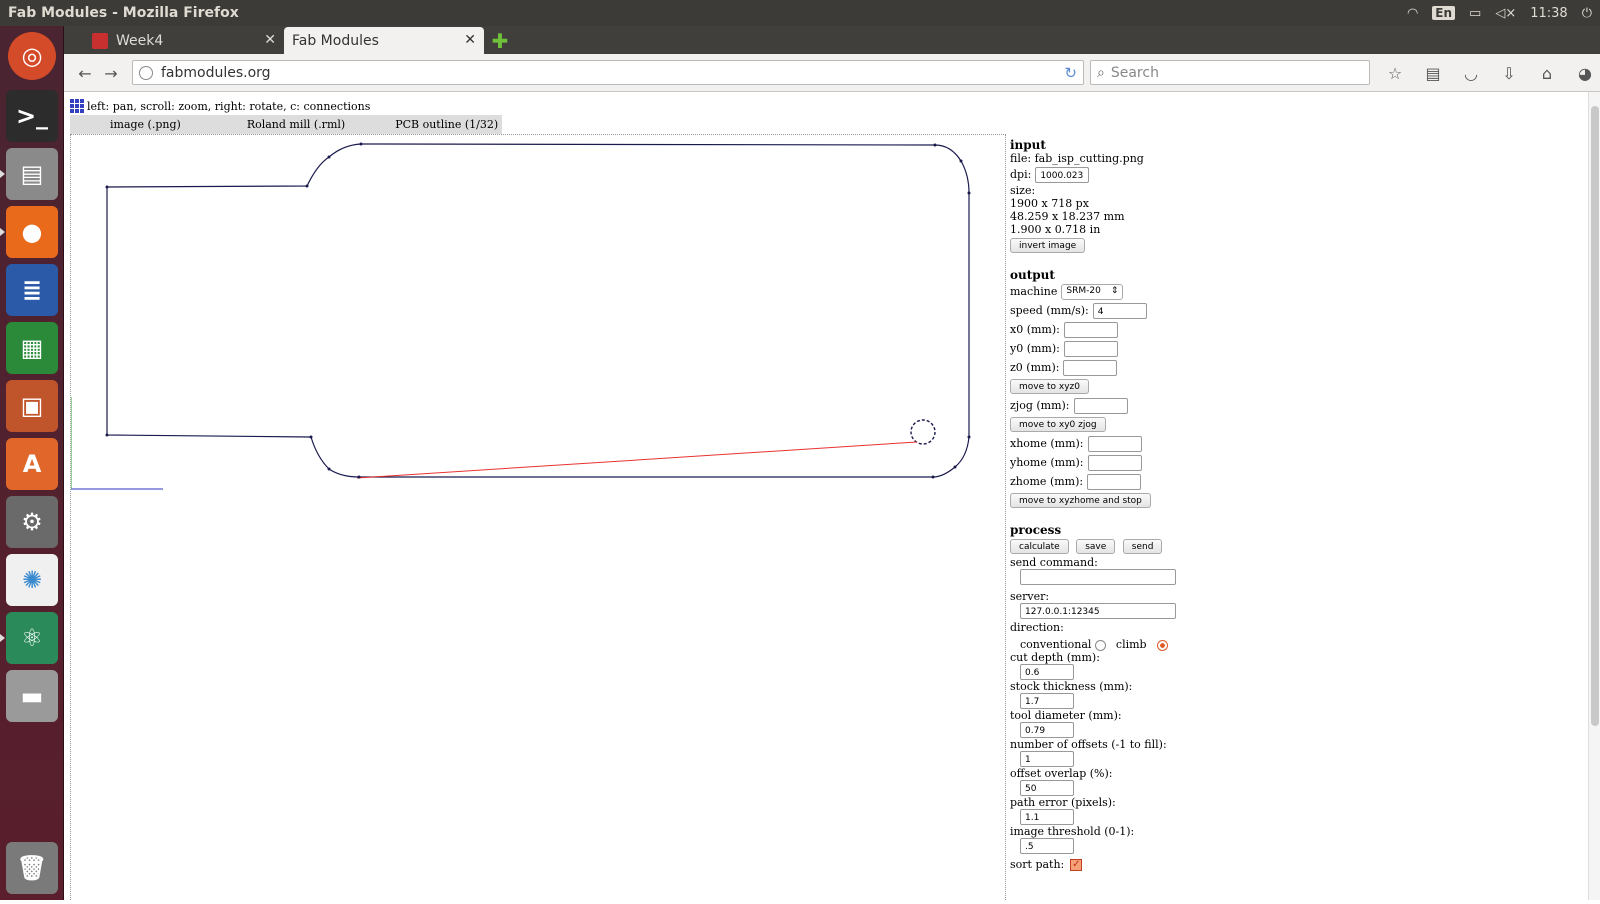 This screenshot has width=1600, height=904. Describe the element at coordinates (1475, 13) in the screenshot. I see `battery-icon: ▭` at that location.